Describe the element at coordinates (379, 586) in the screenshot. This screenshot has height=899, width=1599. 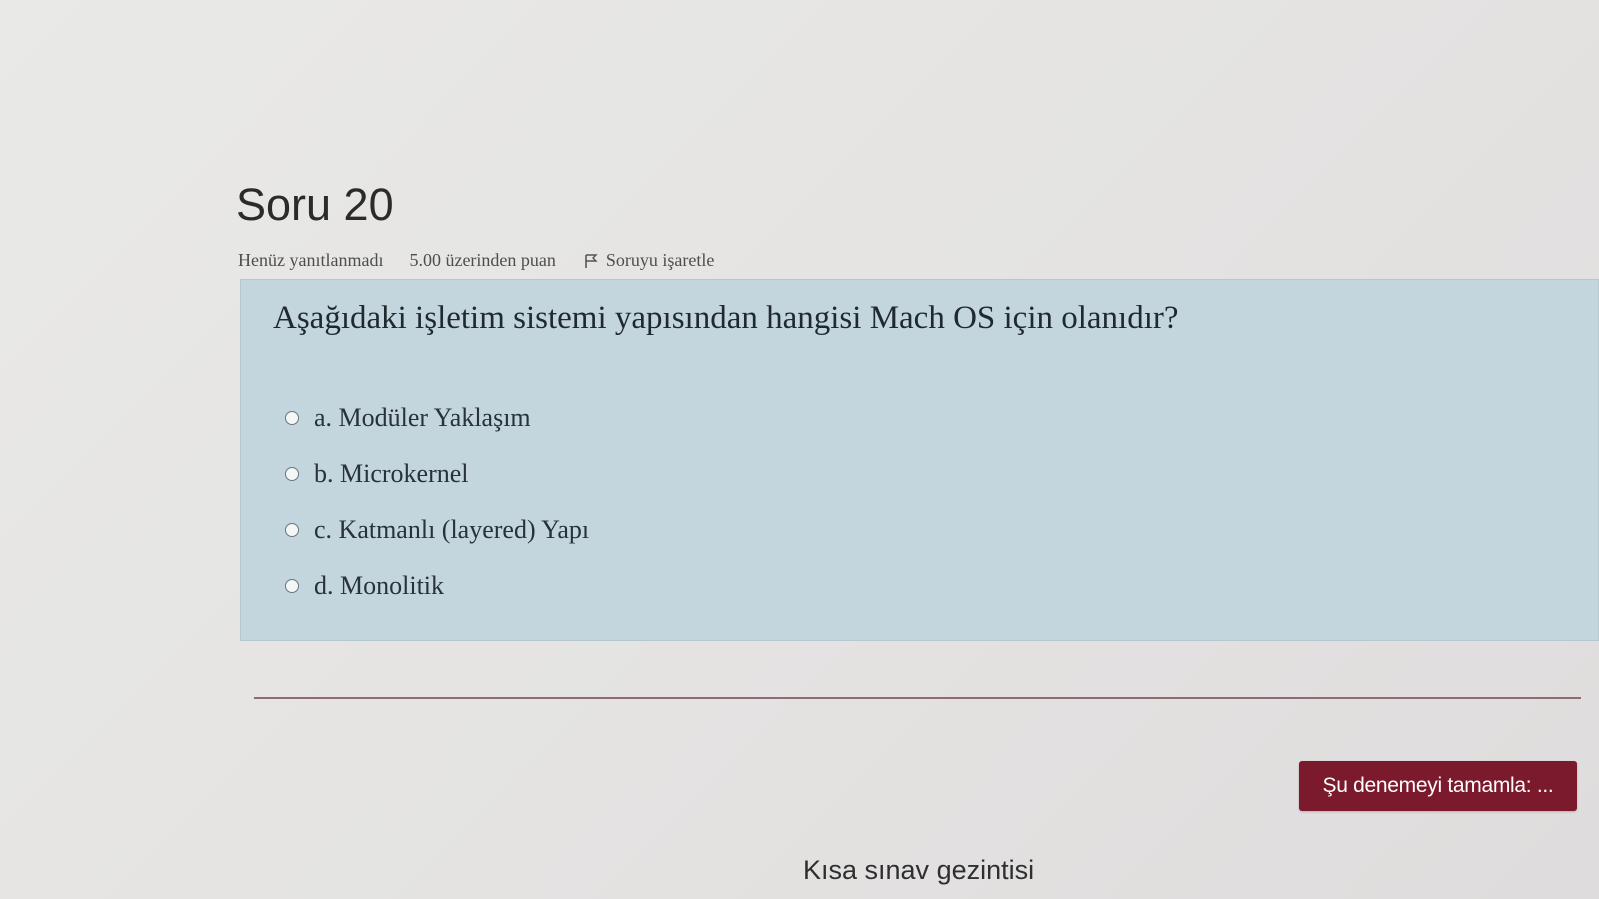
I see `answer-d-label: d. Monolitik` at that location.